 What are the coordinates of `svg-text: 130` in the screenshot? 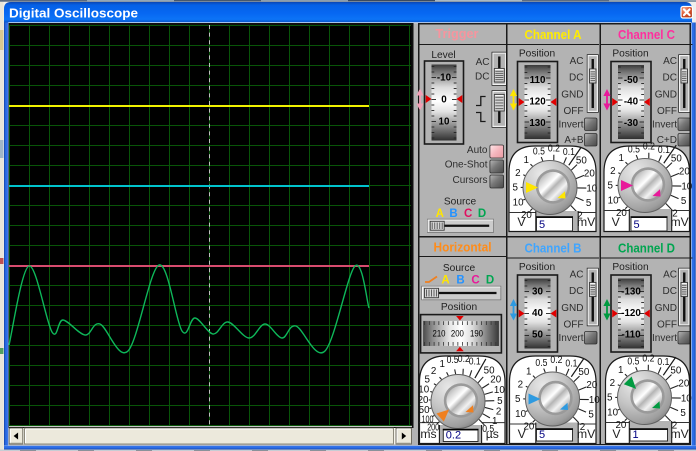 It's located at (537, 123).